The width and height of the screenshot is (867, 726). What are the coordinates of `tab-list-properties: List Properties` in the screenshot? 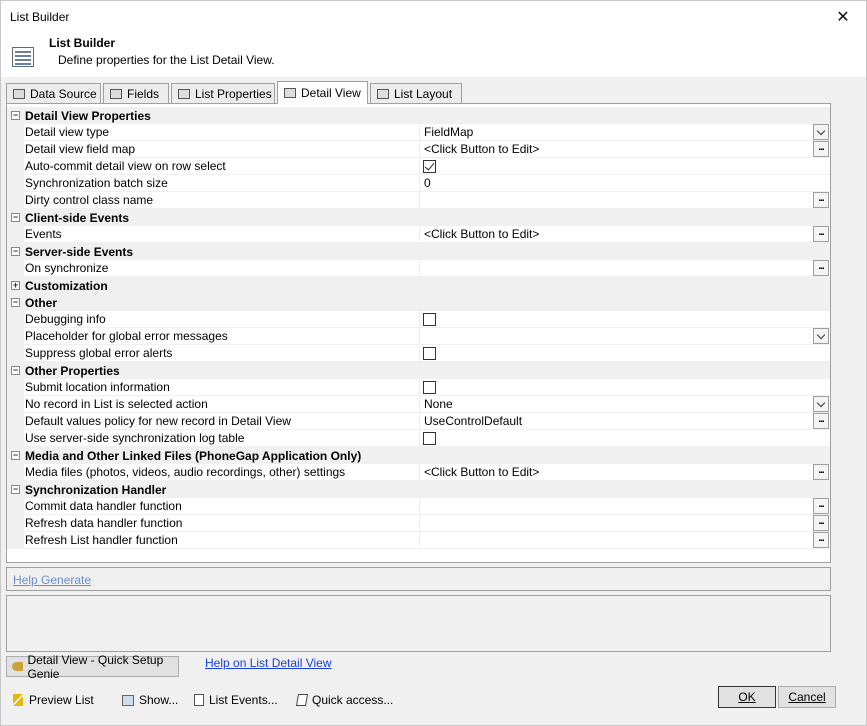 It's located at (223, 93).